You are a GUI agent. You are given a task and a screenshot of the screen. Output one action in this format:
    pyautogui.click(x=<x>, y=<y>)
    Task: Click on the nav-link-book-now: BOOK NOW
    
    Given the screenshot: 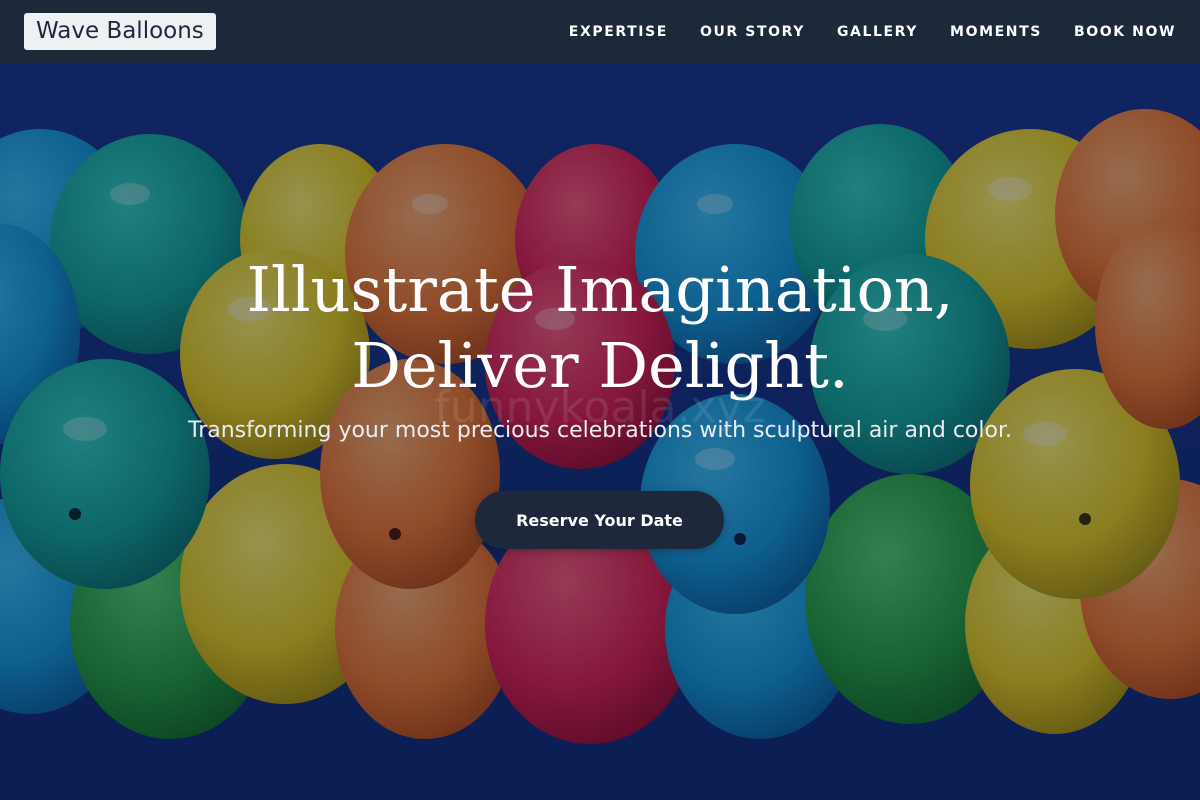 What is the action you would take?
    pyautogui.click(x=1125, y=32)
    